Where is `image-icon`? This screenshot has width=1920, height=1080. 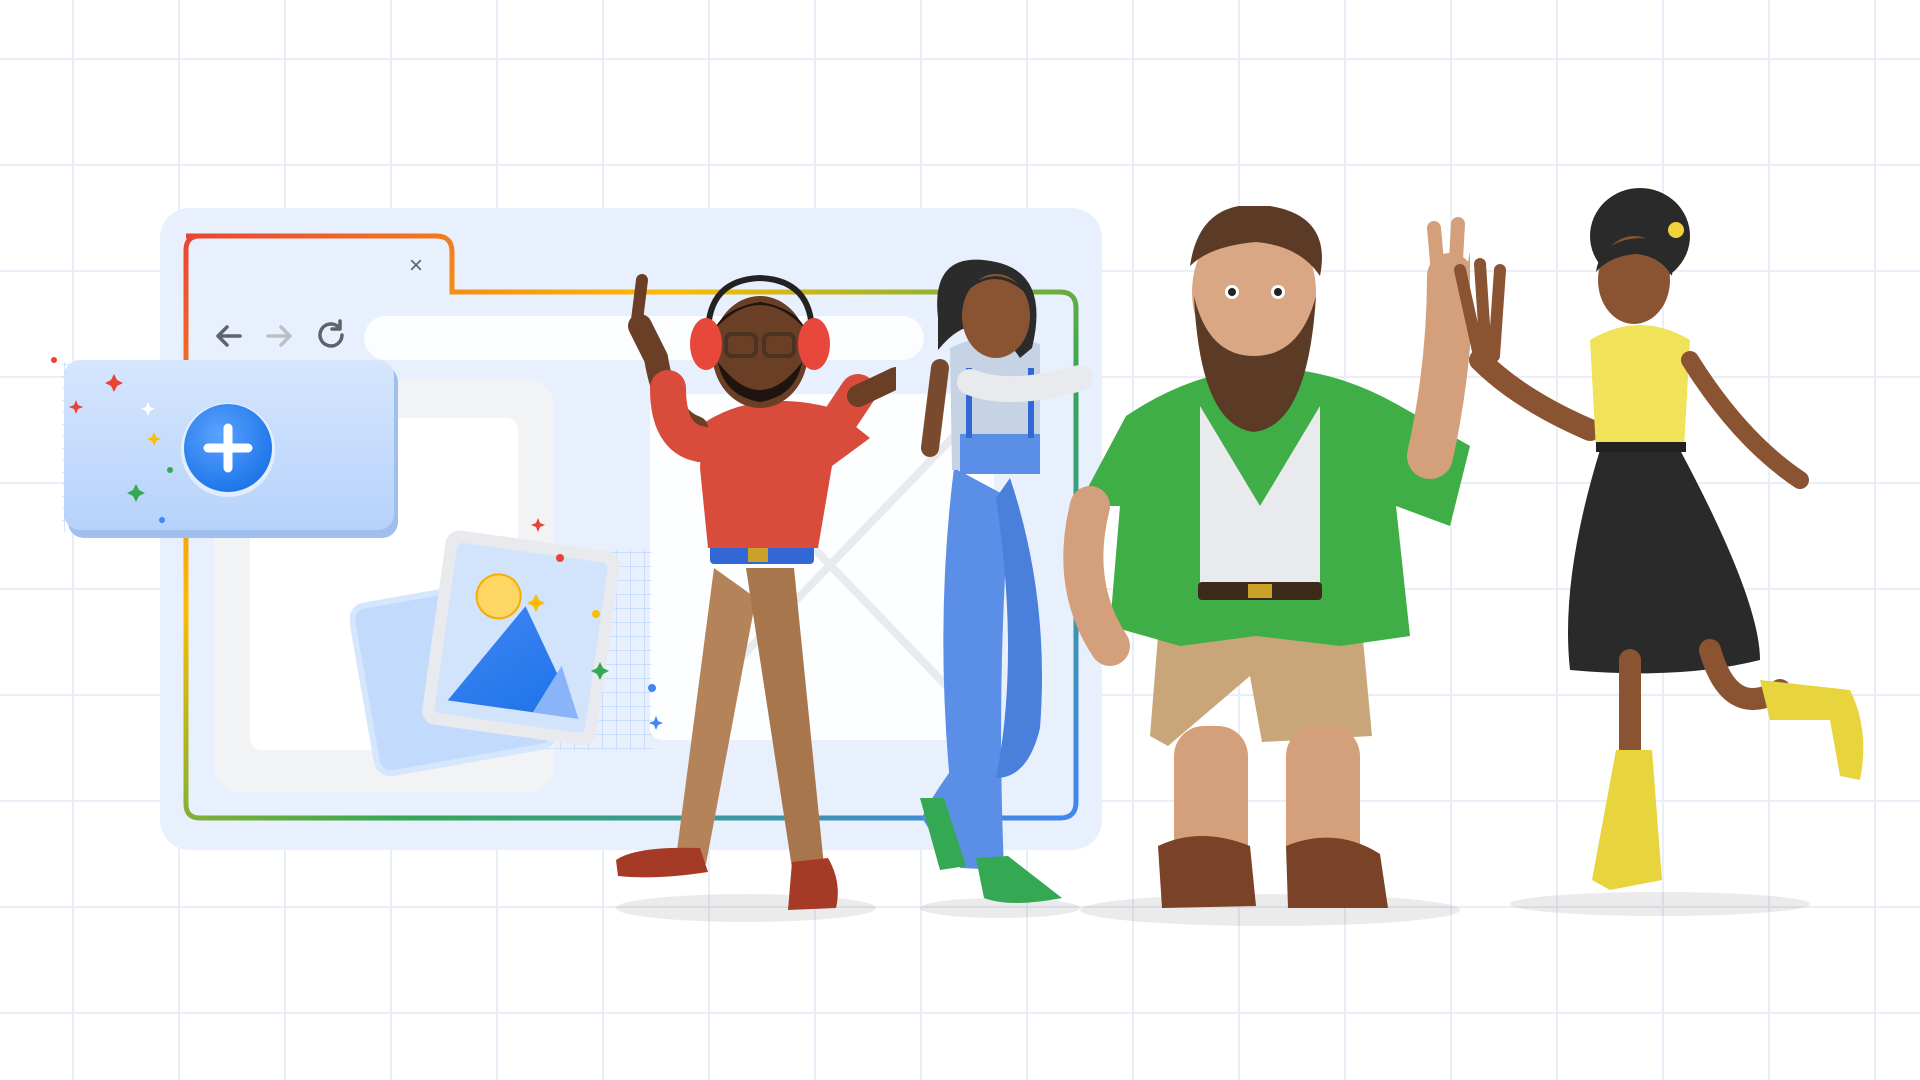 image-icon is located at coordinates (525, 640).